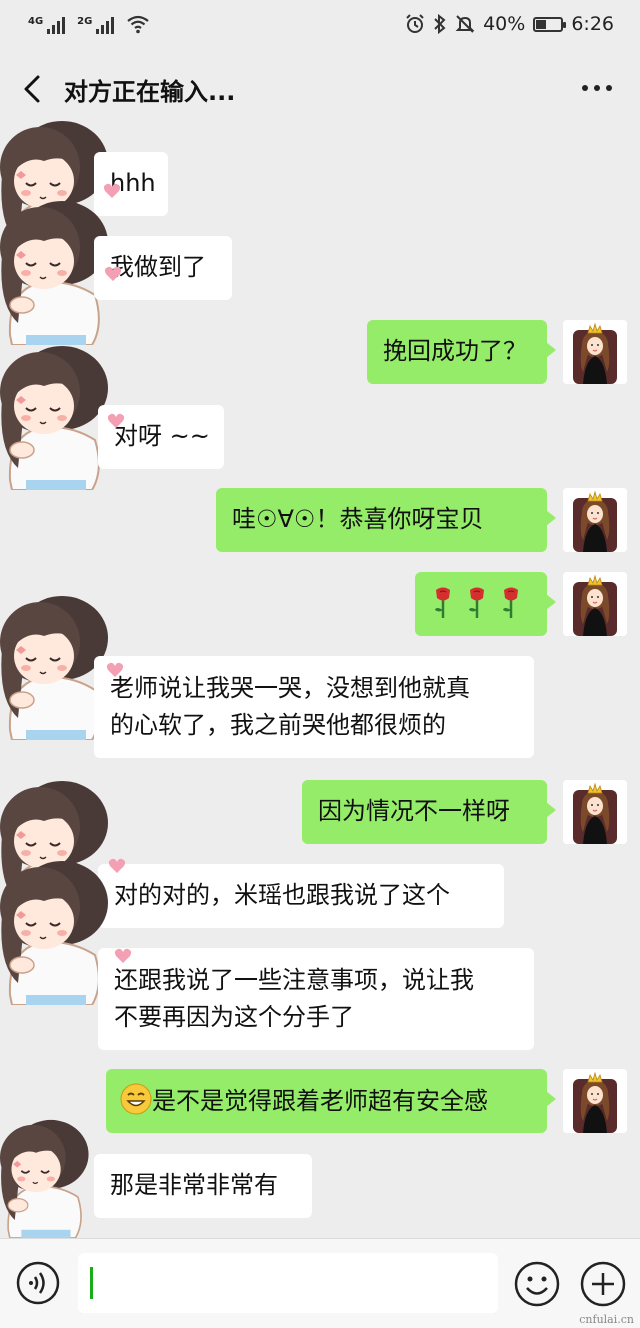  What do you see at coordinates (282, 895) in the screenshot?
I see `message-text: 对的对的，米瑶也跟我说了这个` at bounding box center [282, 895].